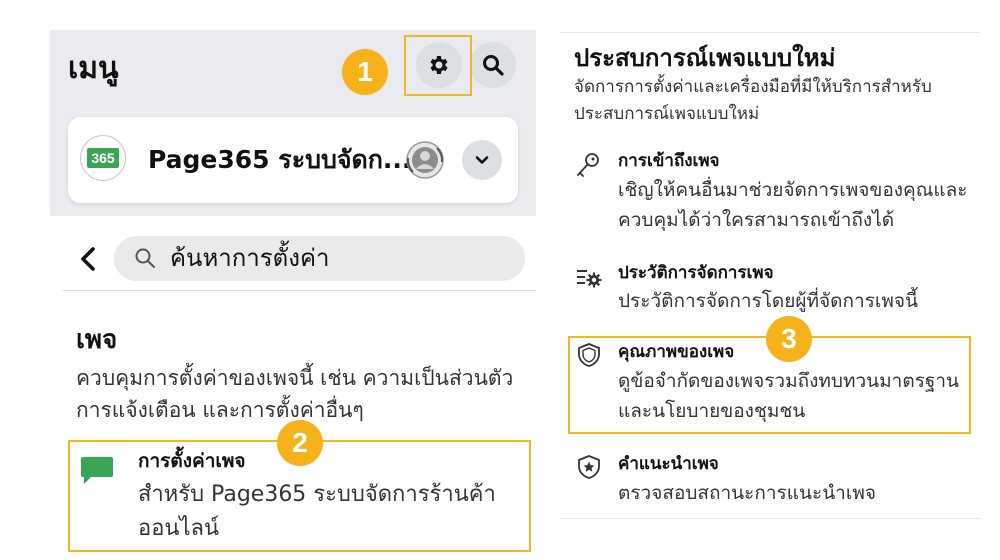  I want to click on page-activity-description: ประวัติการจัดการโดยผู้ที่จัดการเพจนี้, so click(768, 301).